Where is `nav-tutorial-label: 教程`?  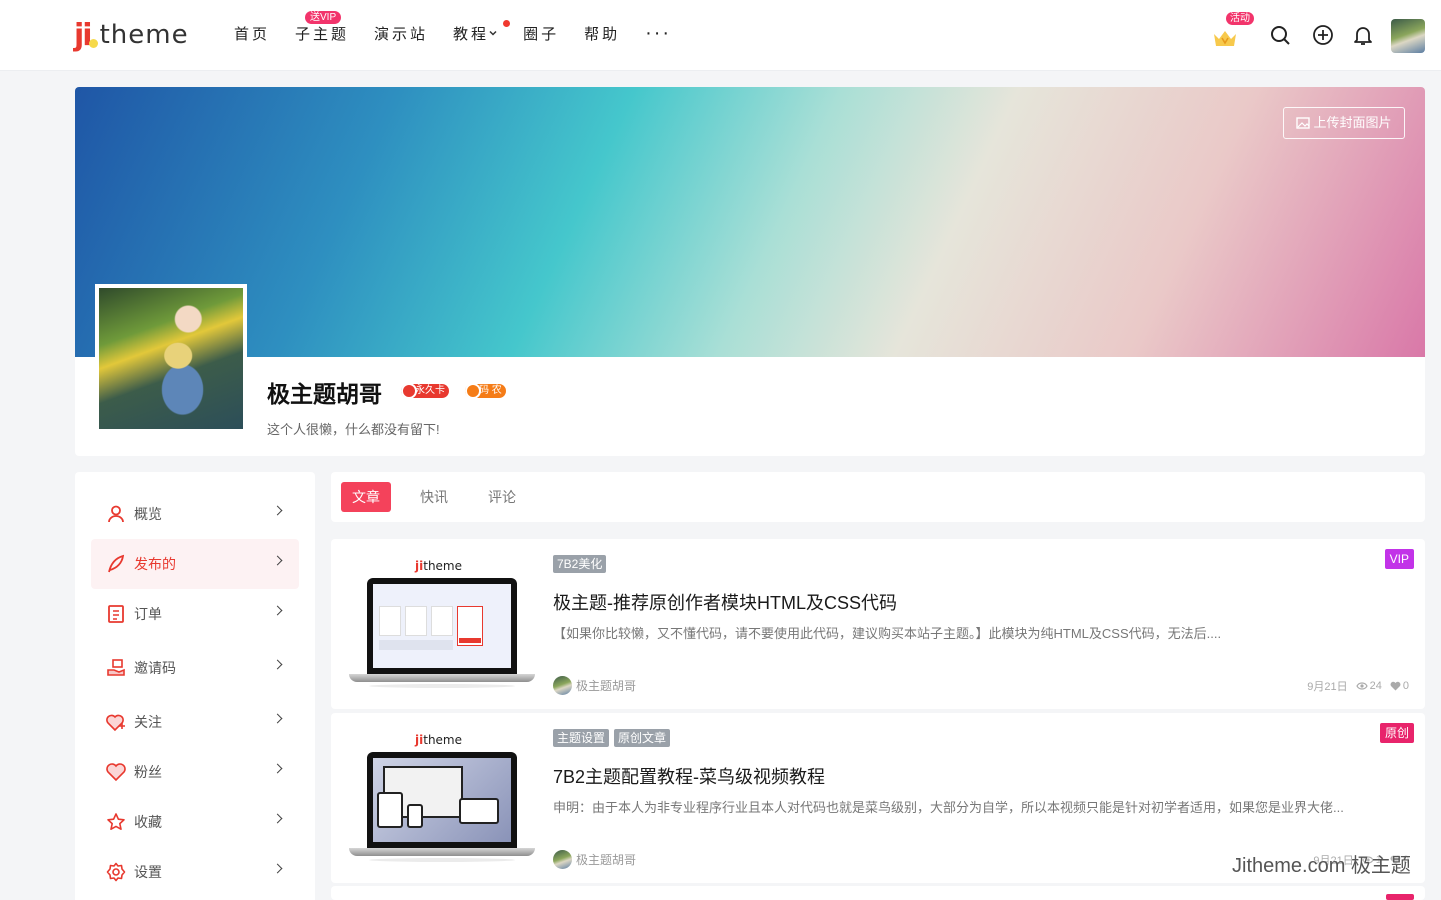
nav-tutorial-label: 教程 is located at coordinates (471, 34).